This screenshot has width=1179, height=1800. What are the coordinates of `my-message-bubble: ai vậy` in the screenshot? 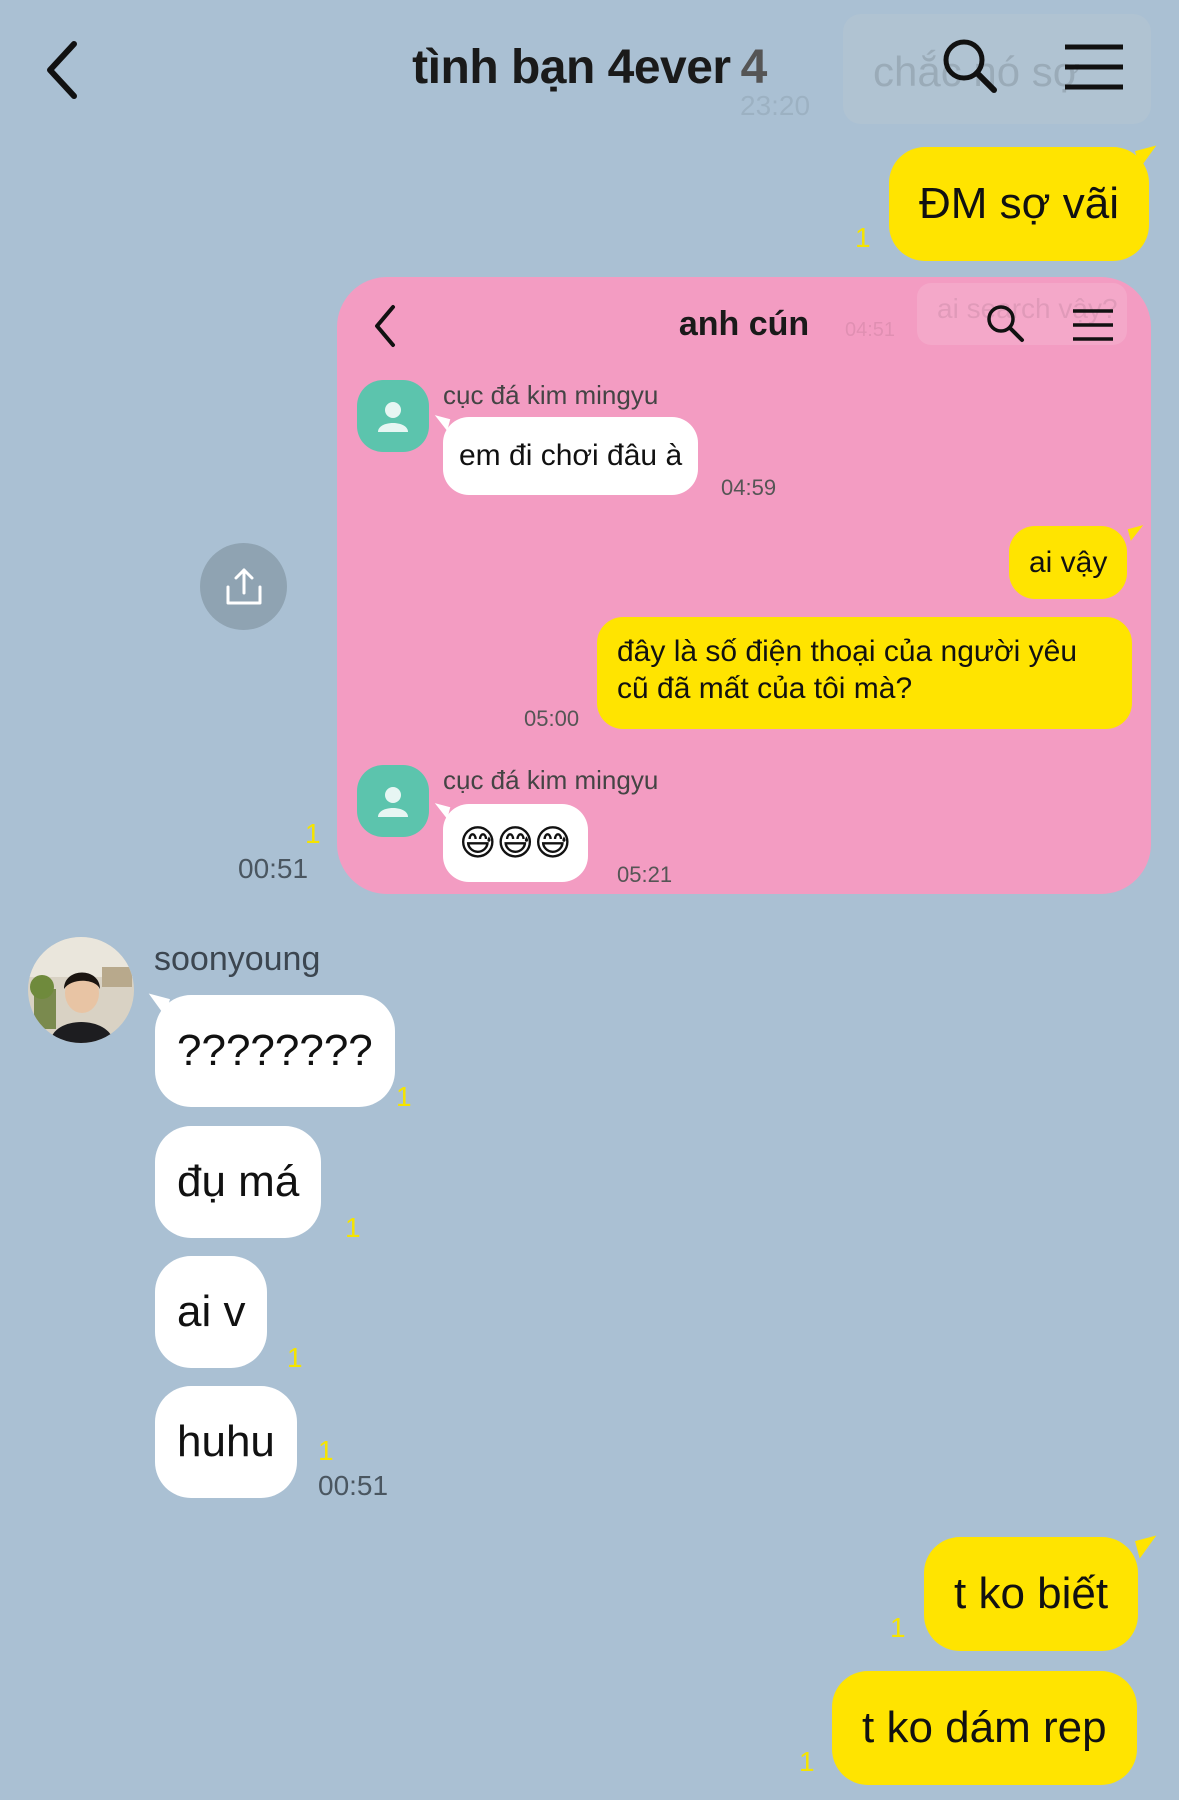 It's located at (1068, 562).